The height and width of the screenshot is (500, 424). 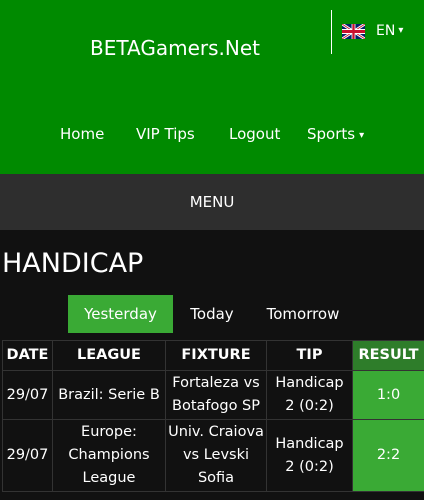 I want to click on cell-fixture: Fortaleza vs Botafogo SP, so click(x=216, y=395).